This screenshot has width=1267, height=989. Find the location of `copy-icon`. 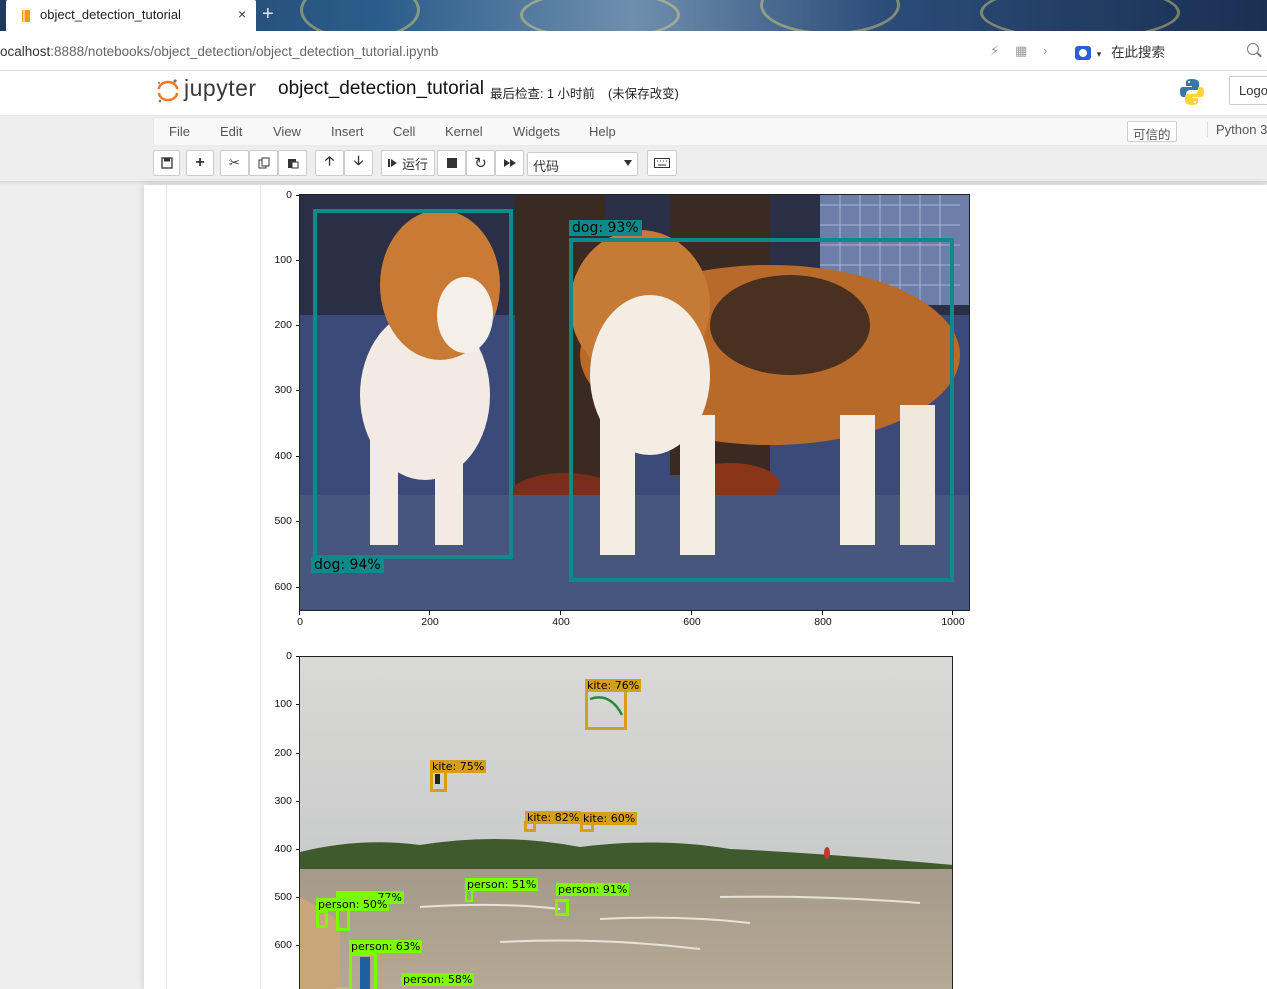

copy-icon is located at coordinates (263, 163).